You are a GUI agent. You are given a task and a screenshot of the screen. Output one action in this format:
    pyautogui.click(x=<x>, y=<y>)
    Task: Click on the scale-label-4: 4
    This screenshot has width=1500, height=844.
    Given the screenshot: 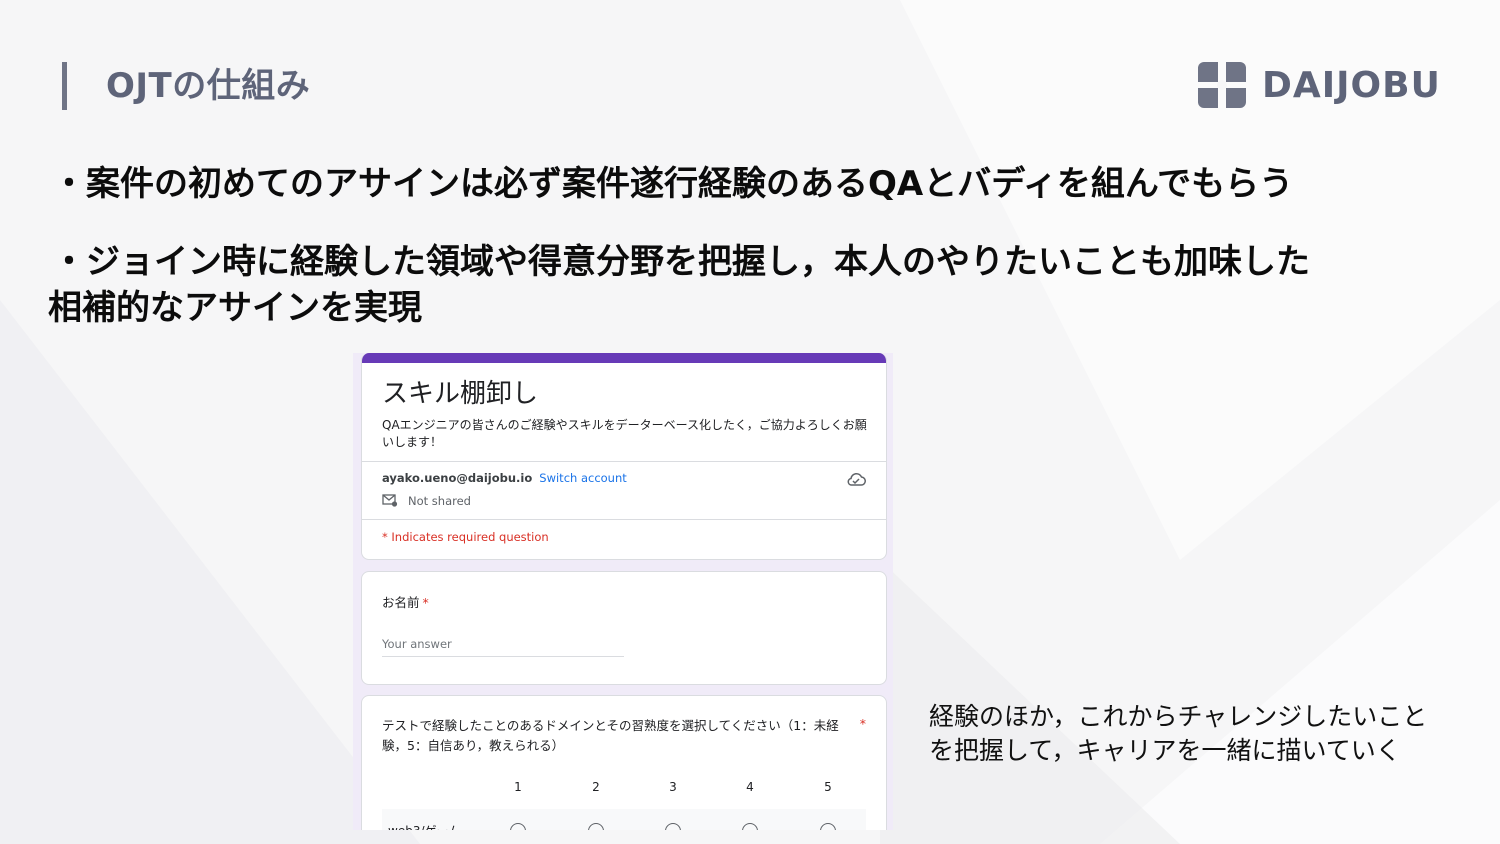 What is the action you would take?
    pyautogui.click(x=750, y=787)
    